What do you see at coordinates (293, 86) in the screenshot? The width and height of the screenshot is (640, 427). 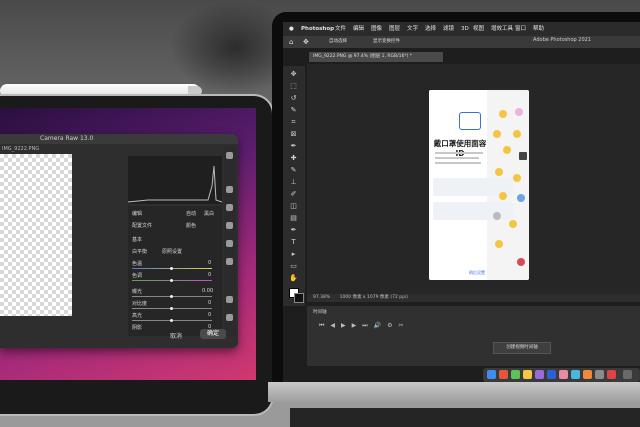 I see `marquee-icon: ⬚` at bounding box center [293, 86].